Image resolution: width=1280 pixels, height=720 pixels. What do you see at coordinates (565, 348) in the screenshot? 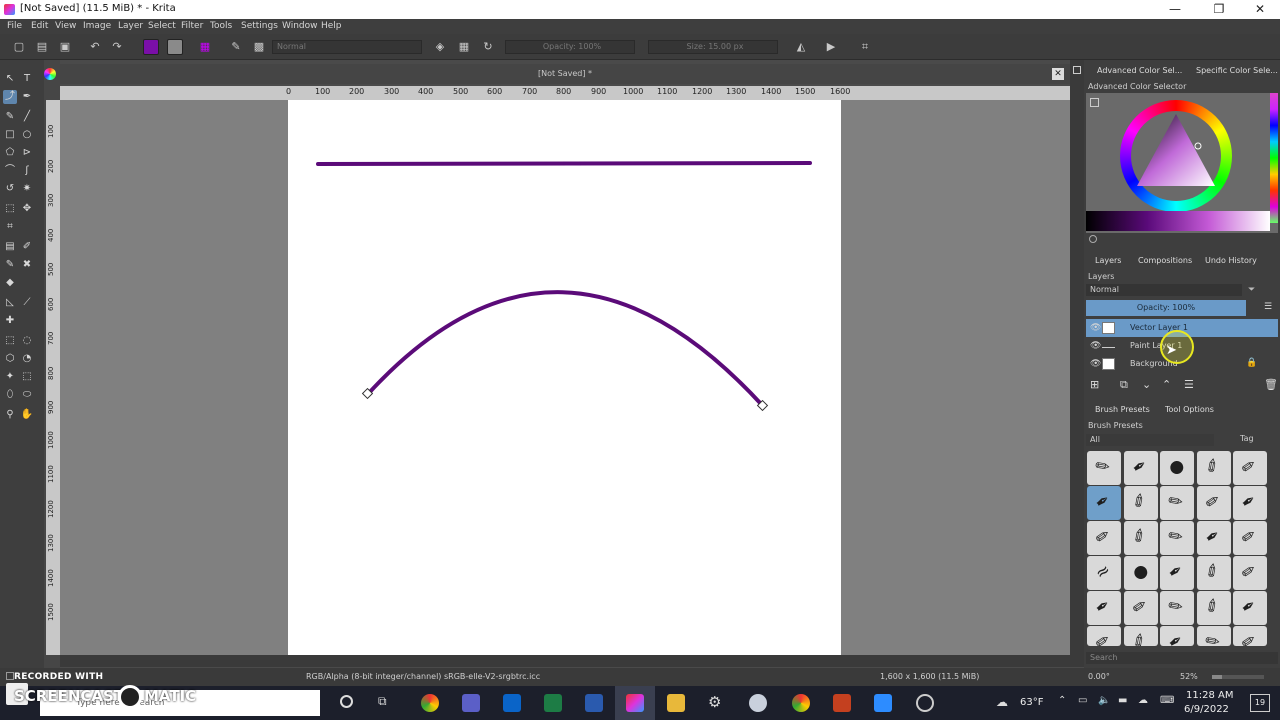
I see `curved-path-shape` at bounding box center [565, 348].